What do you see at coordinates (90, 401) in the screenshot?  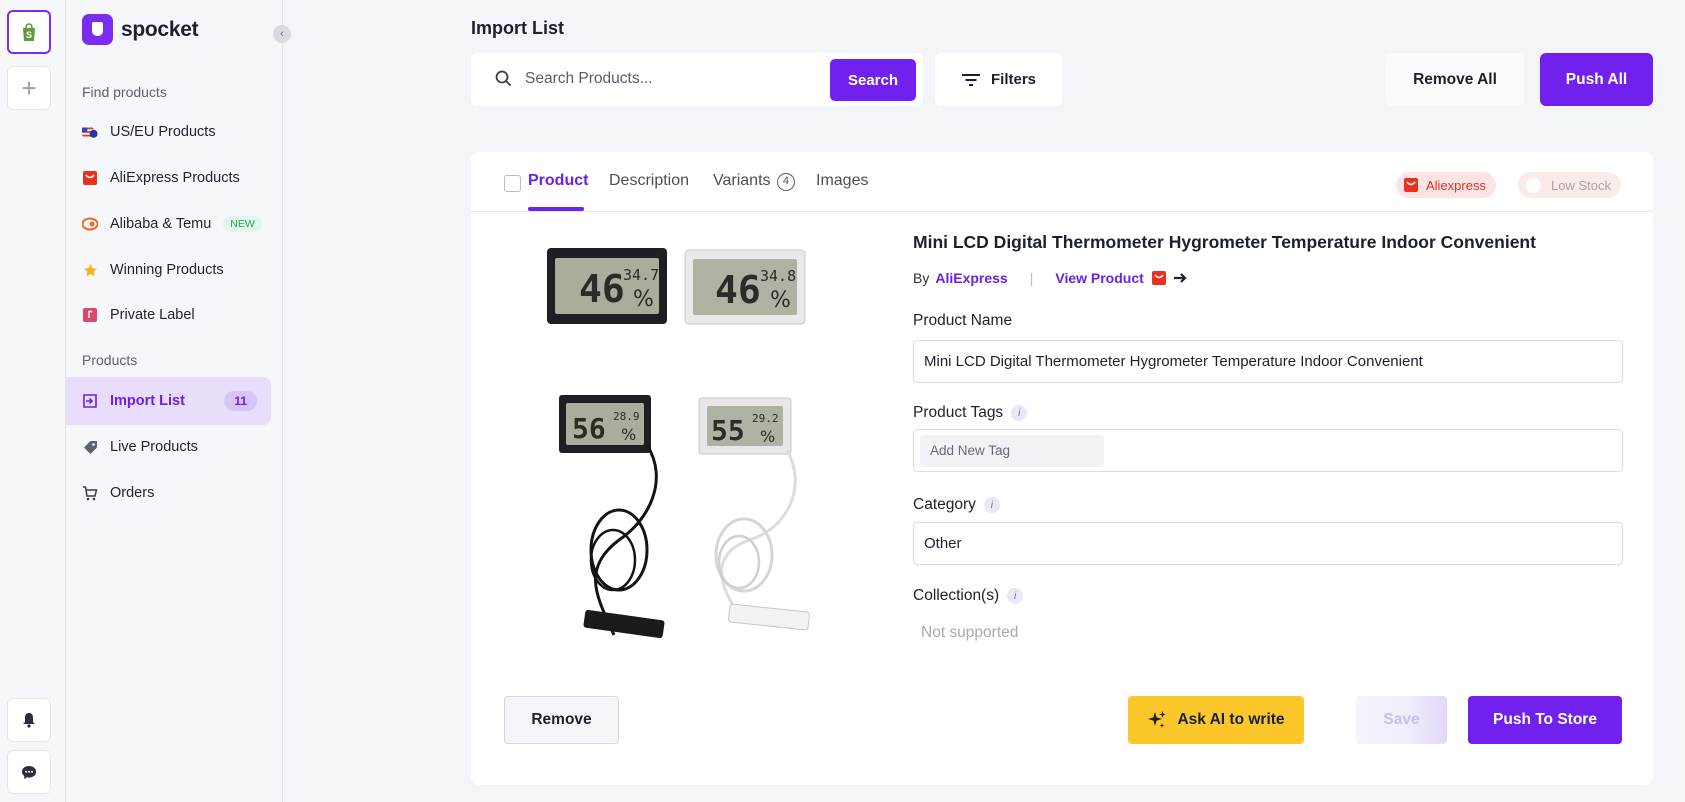 I see `import-icon` at bounding box center [90, 401].